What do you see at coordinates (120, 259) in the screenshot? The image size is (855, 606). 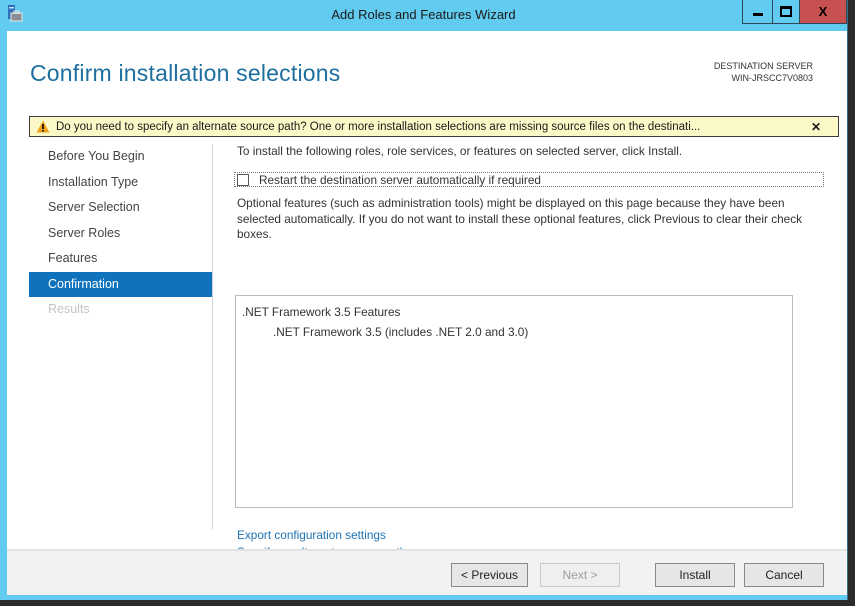 I see `step-features: Features` at bounding box center [120, 259].